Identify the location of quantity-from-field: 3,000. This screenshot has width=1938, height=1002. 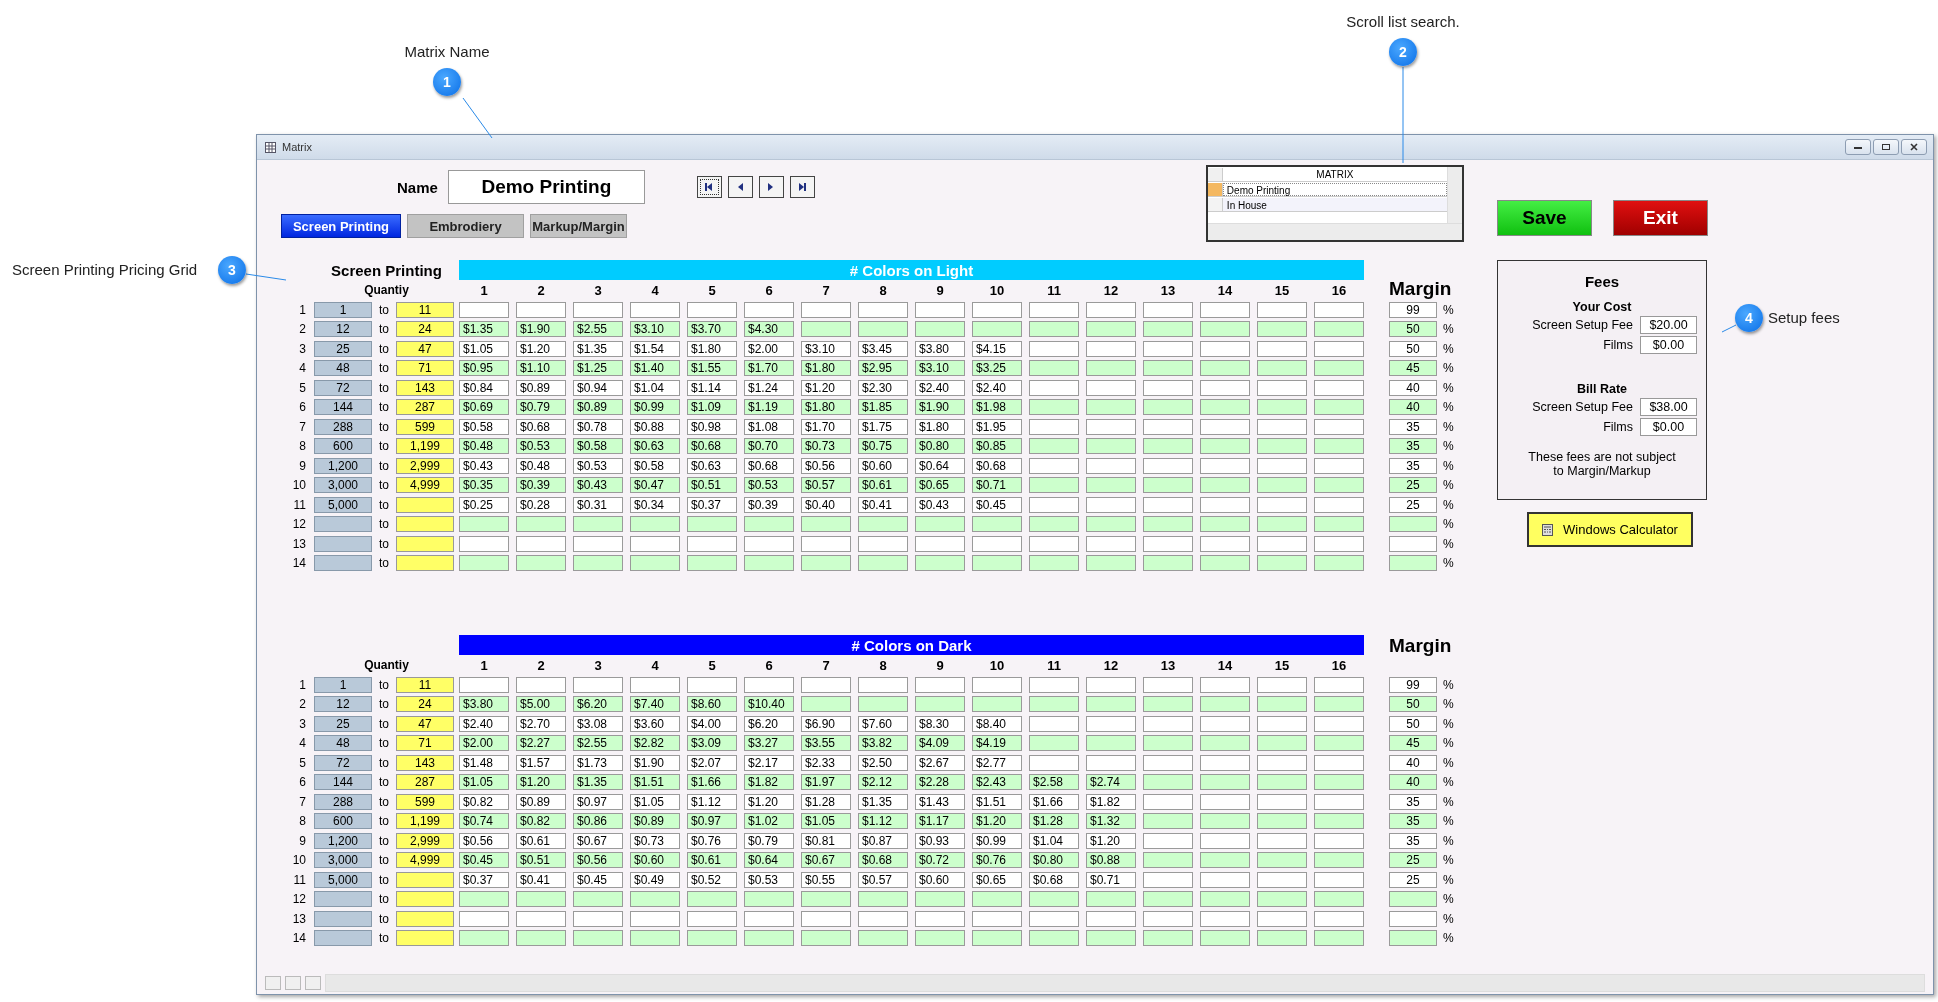
(343, 485).